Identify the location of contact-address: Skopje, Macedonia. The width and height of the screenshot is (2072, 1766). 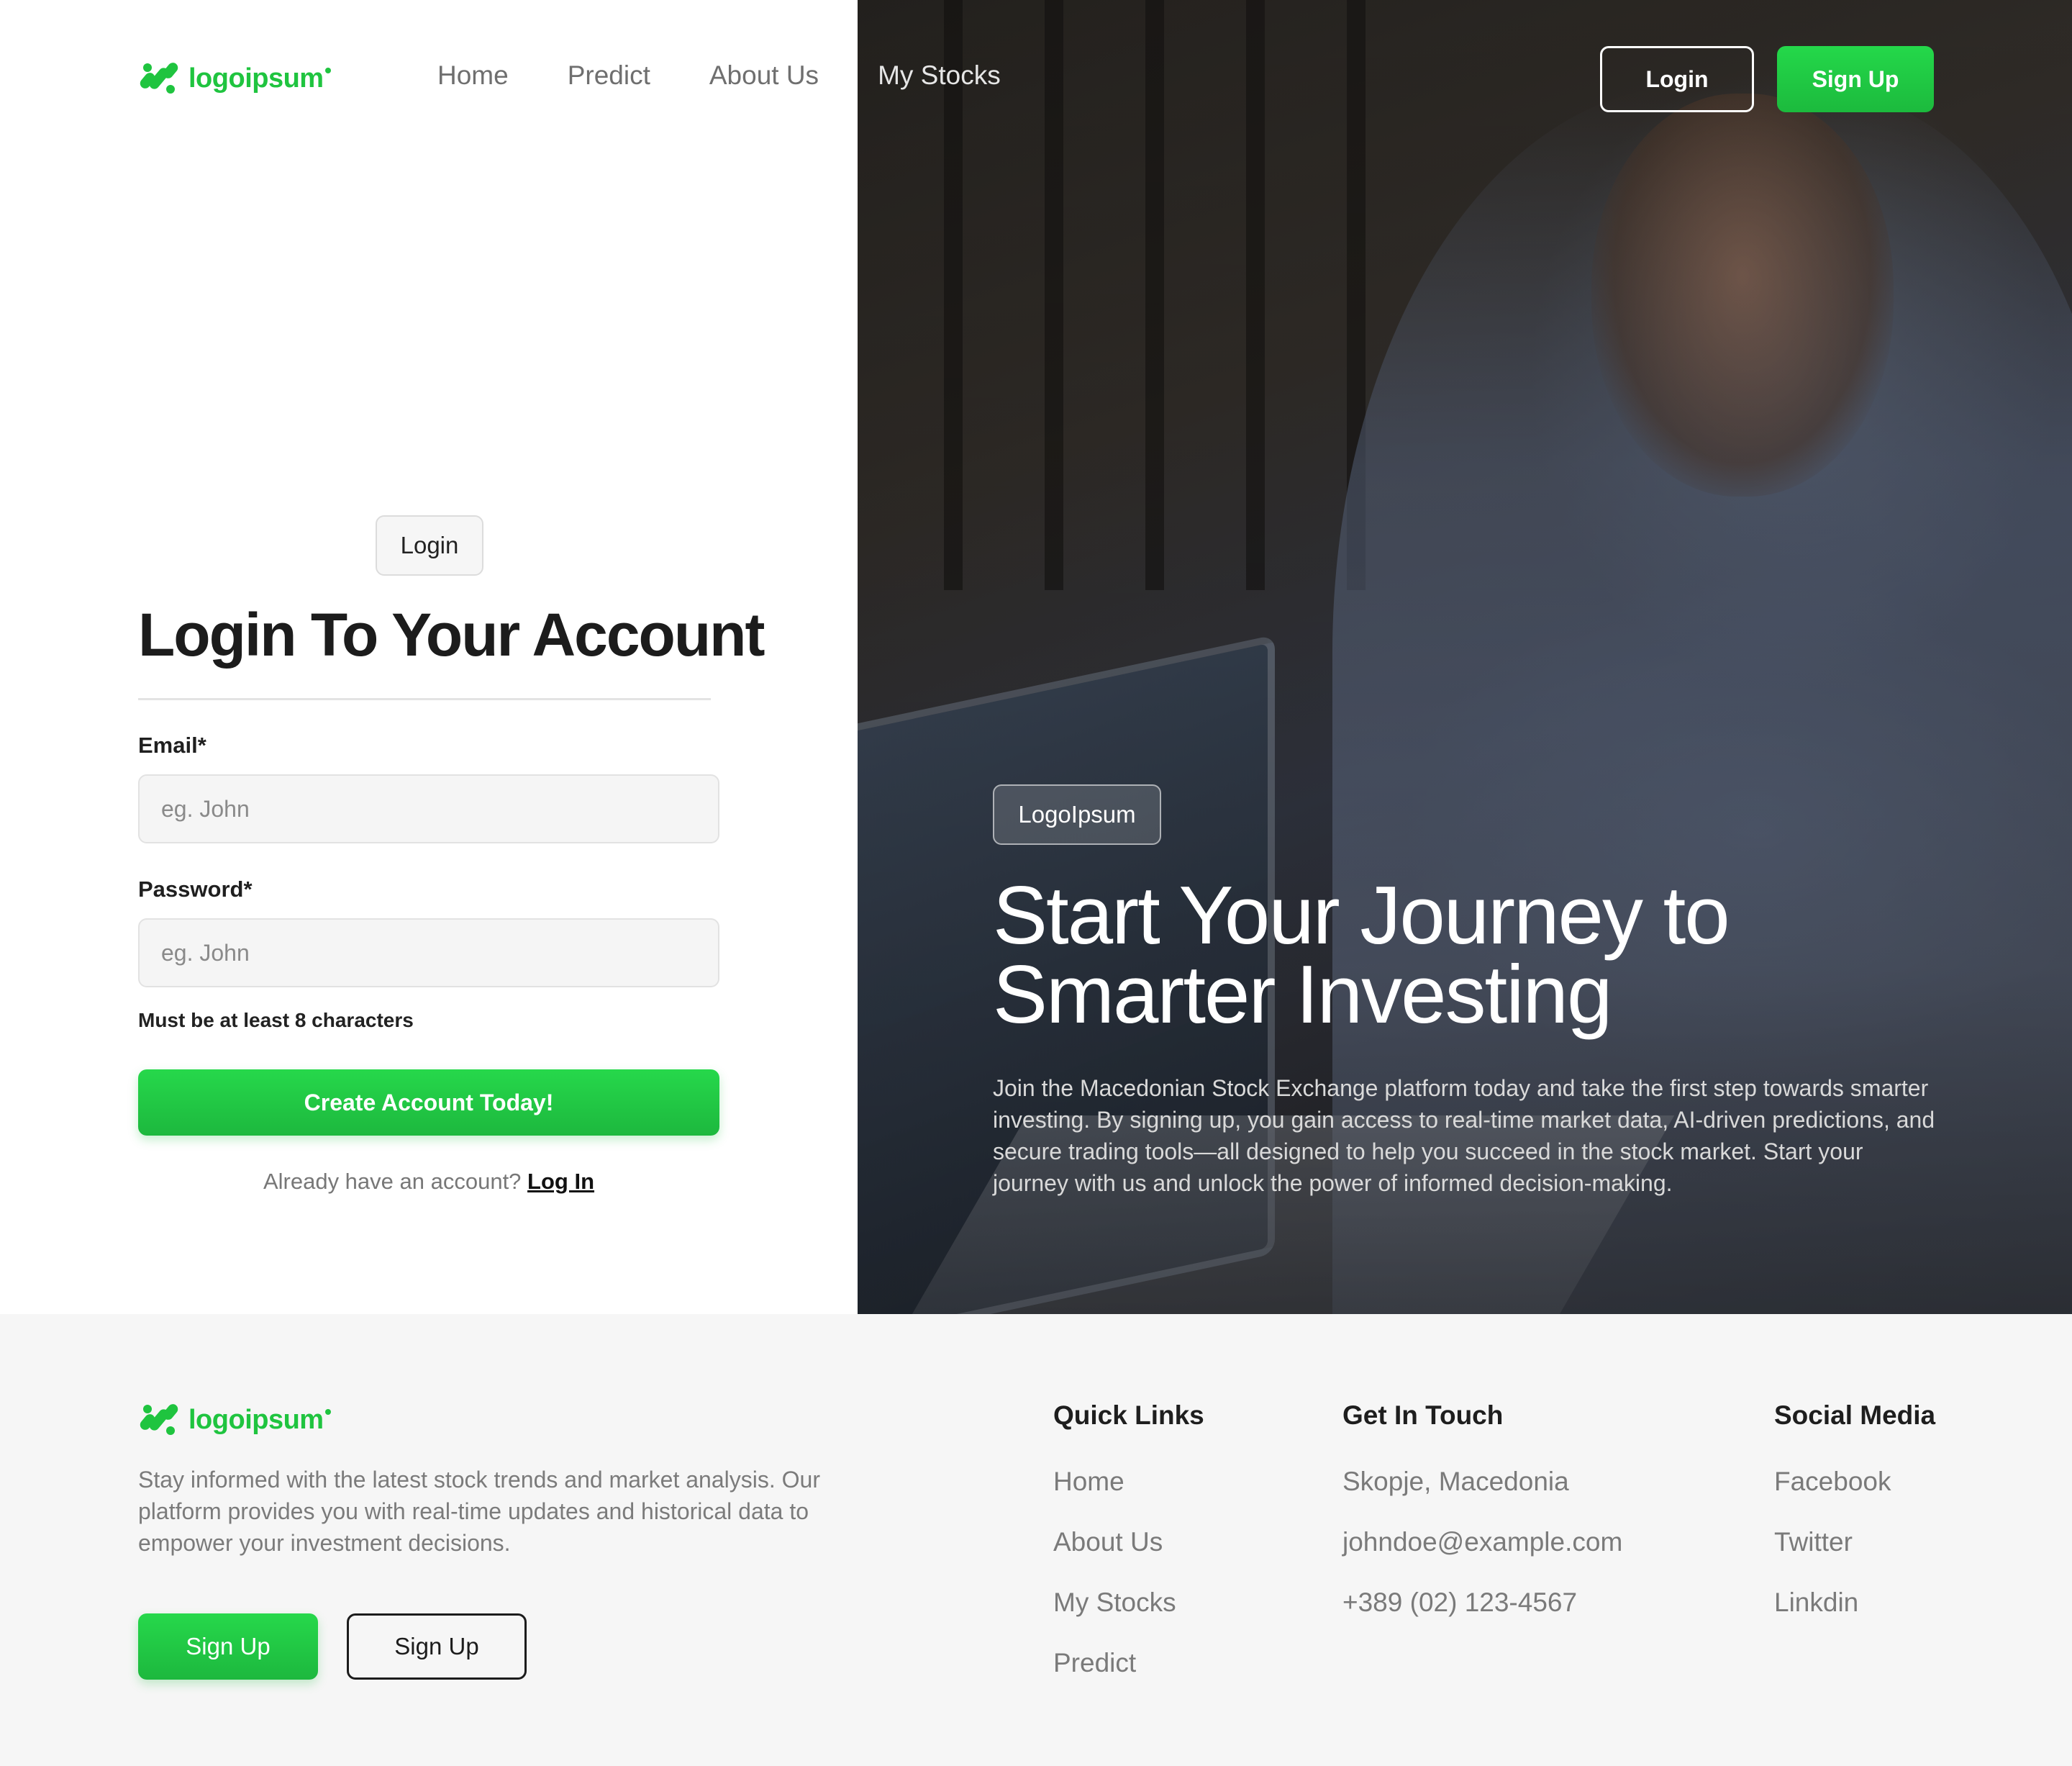
(1455, 1482).